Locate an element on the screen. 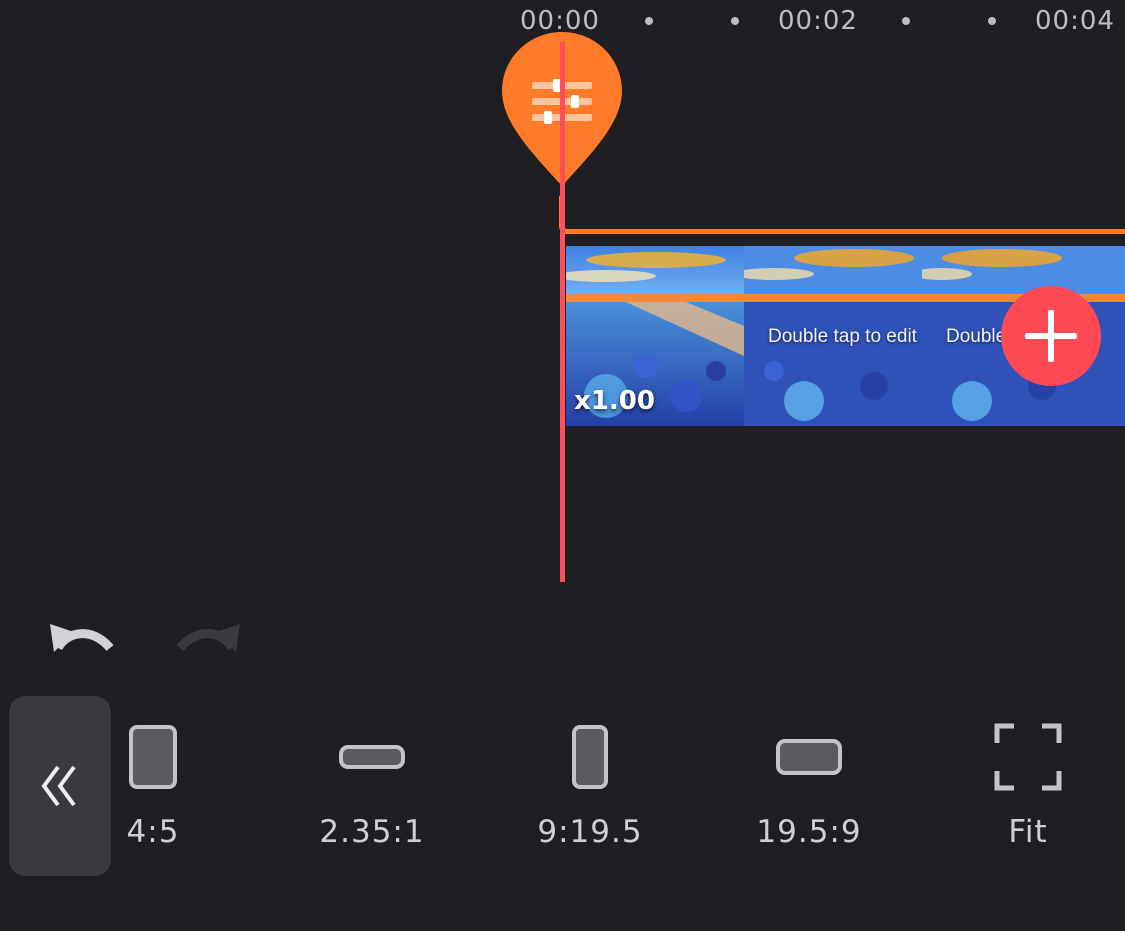 This screenshot has width=1125, height=931. portrait-frame-icon is located at coordinates (153, 757).